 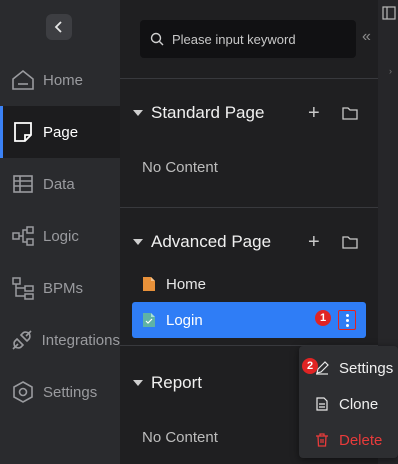 I want to click on trash-icon, so click(x=322, y=440).